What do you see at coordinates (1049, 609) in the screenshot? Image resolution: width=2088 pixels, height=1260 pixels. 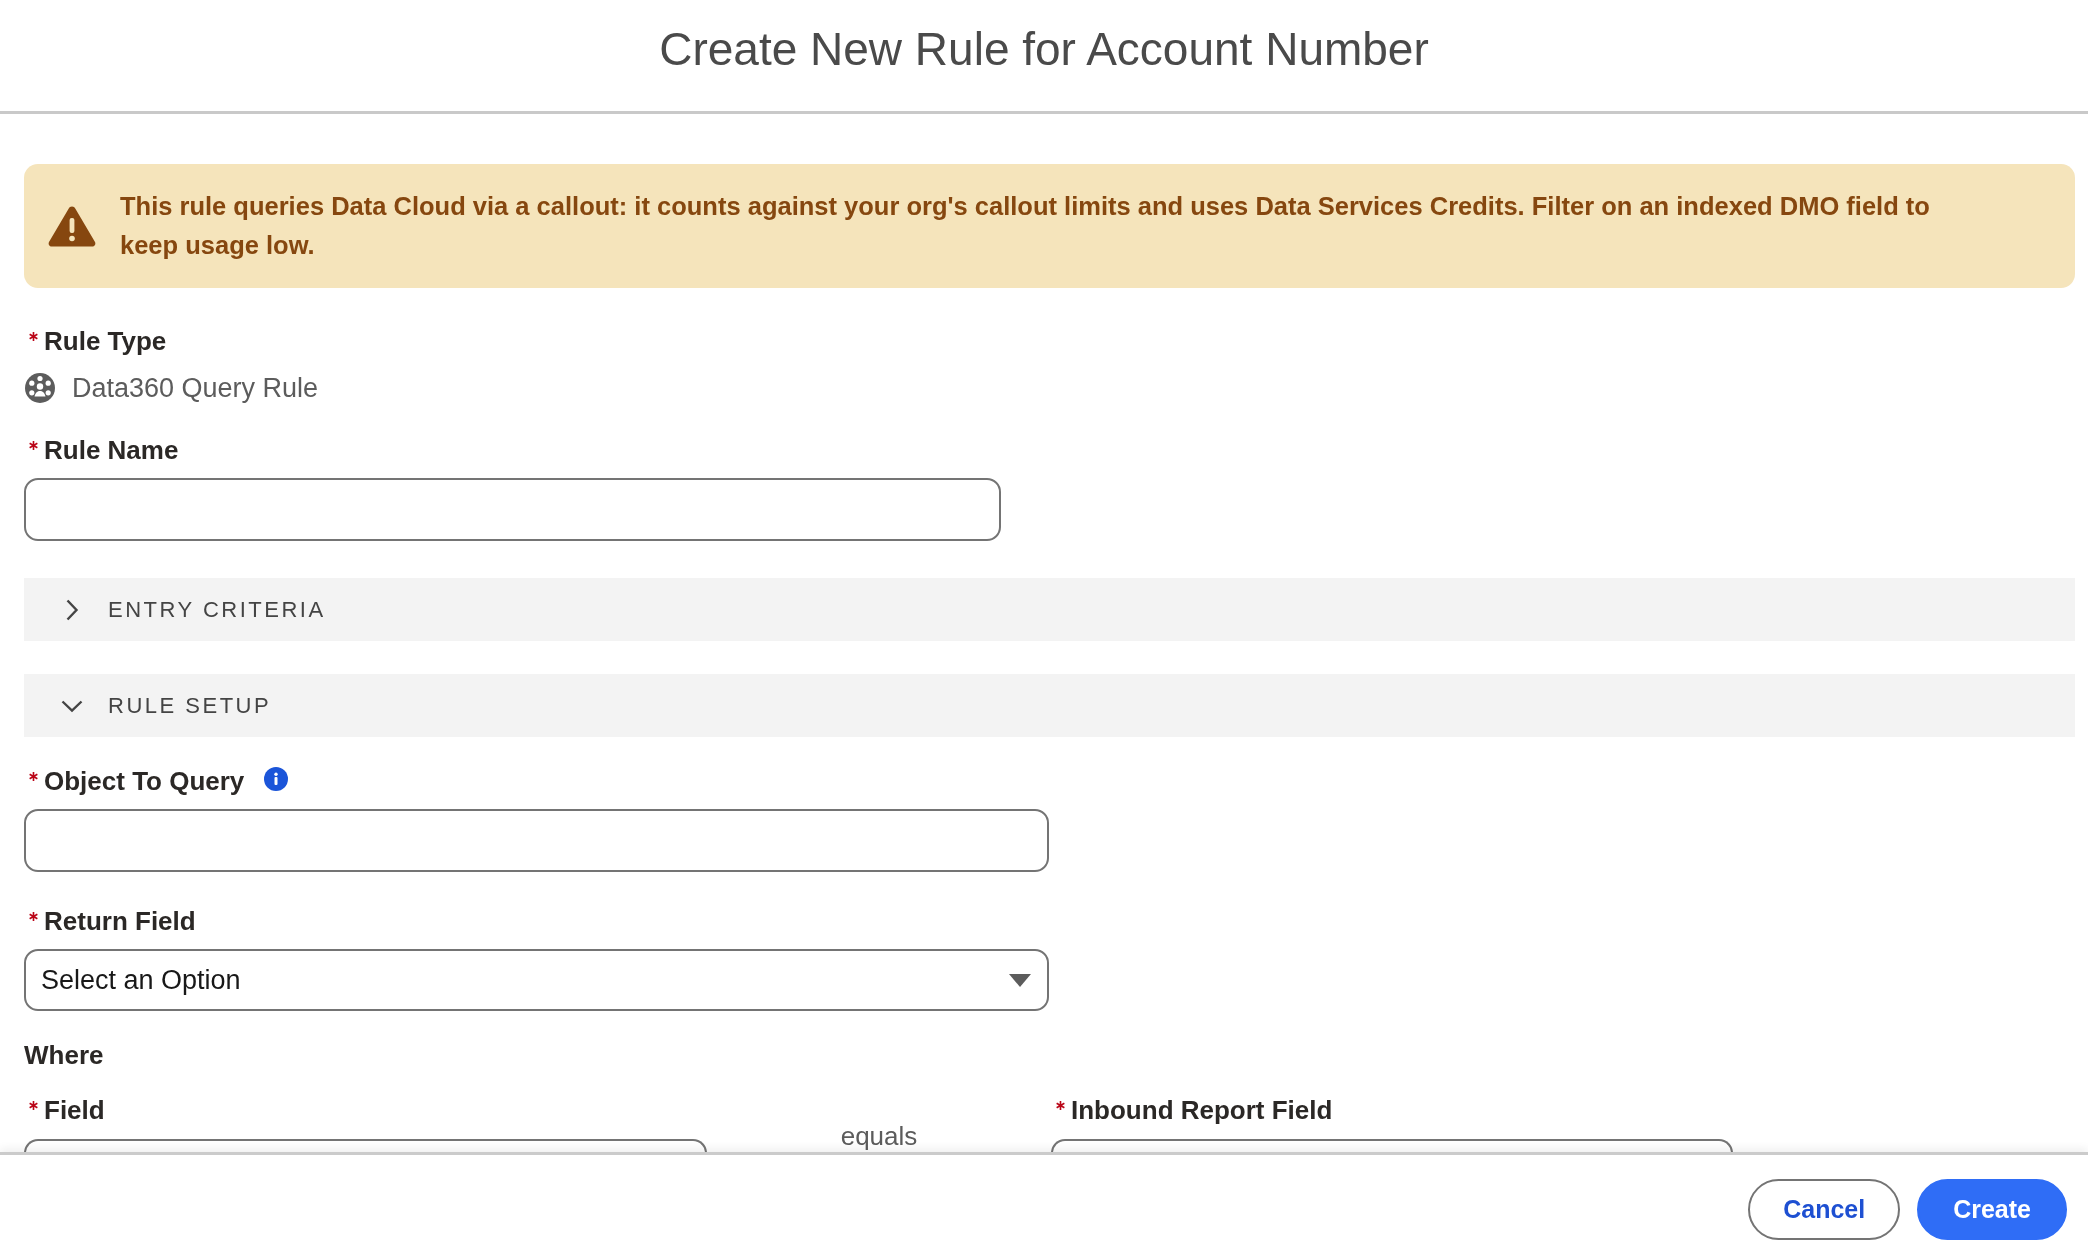 I see `section-header: ENTRY CRITERIA` at bounding box center [1049, 609].